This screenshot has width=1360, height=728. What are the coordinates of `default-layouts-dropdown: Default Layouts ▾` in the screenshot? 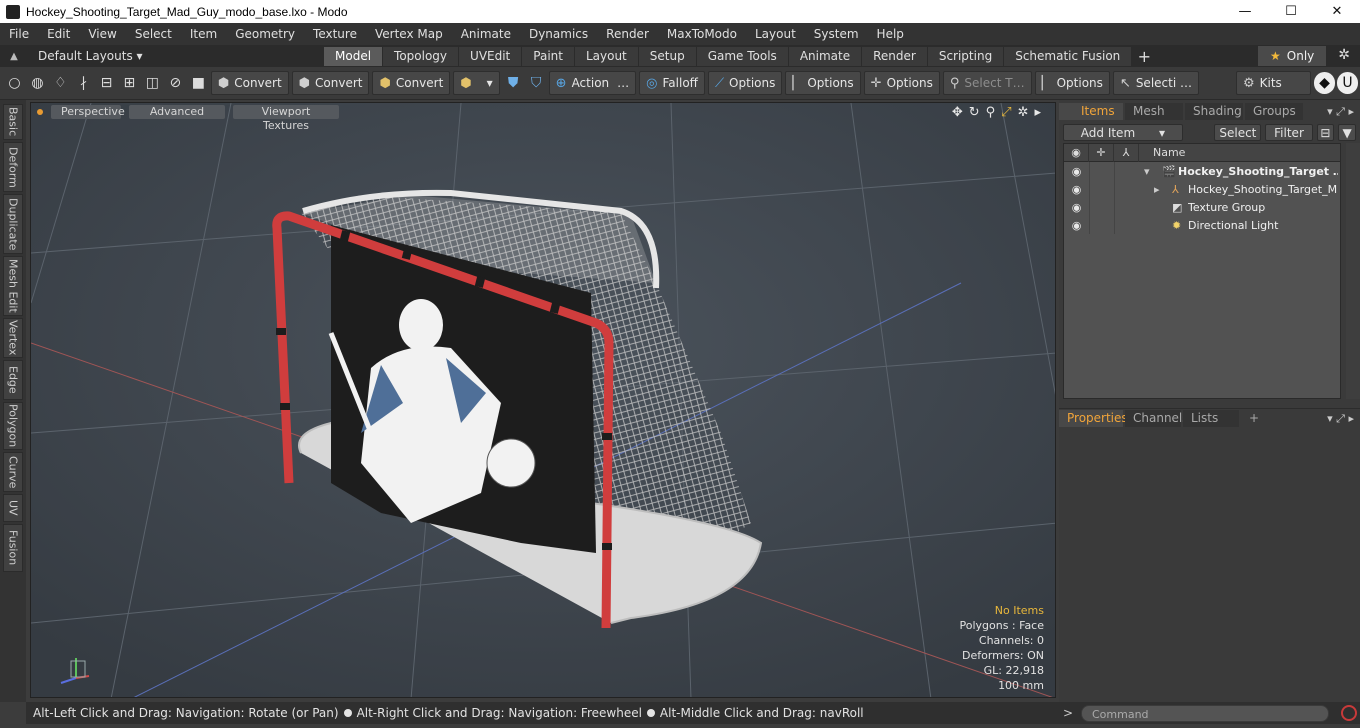 It's located at (176, 56).